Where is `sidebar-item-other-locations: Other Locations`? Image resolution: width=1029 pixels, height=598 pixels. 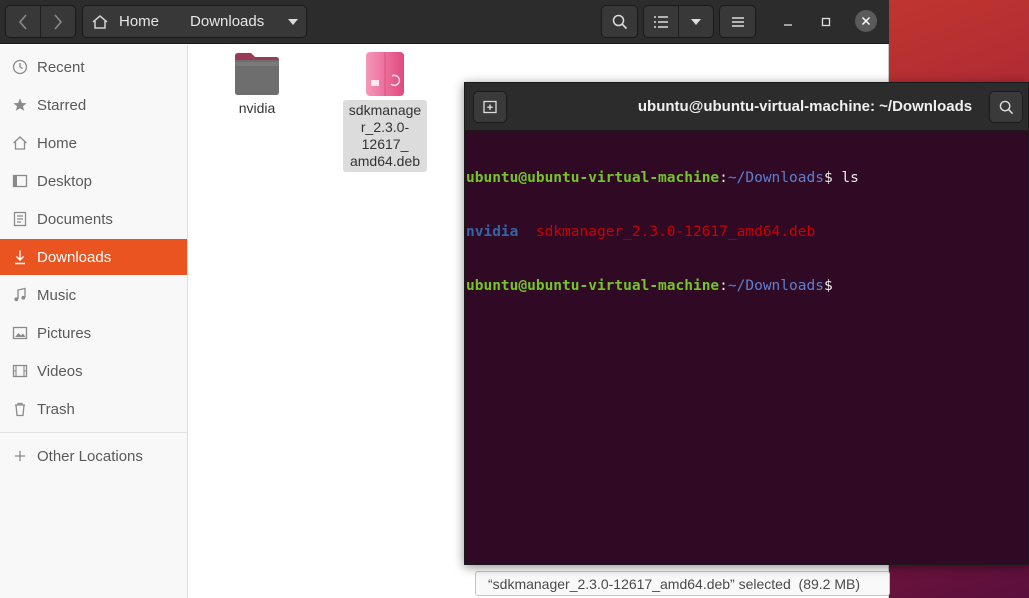 sidebar-item-other-locations: Other Locations is located at coordinates (93, 456).